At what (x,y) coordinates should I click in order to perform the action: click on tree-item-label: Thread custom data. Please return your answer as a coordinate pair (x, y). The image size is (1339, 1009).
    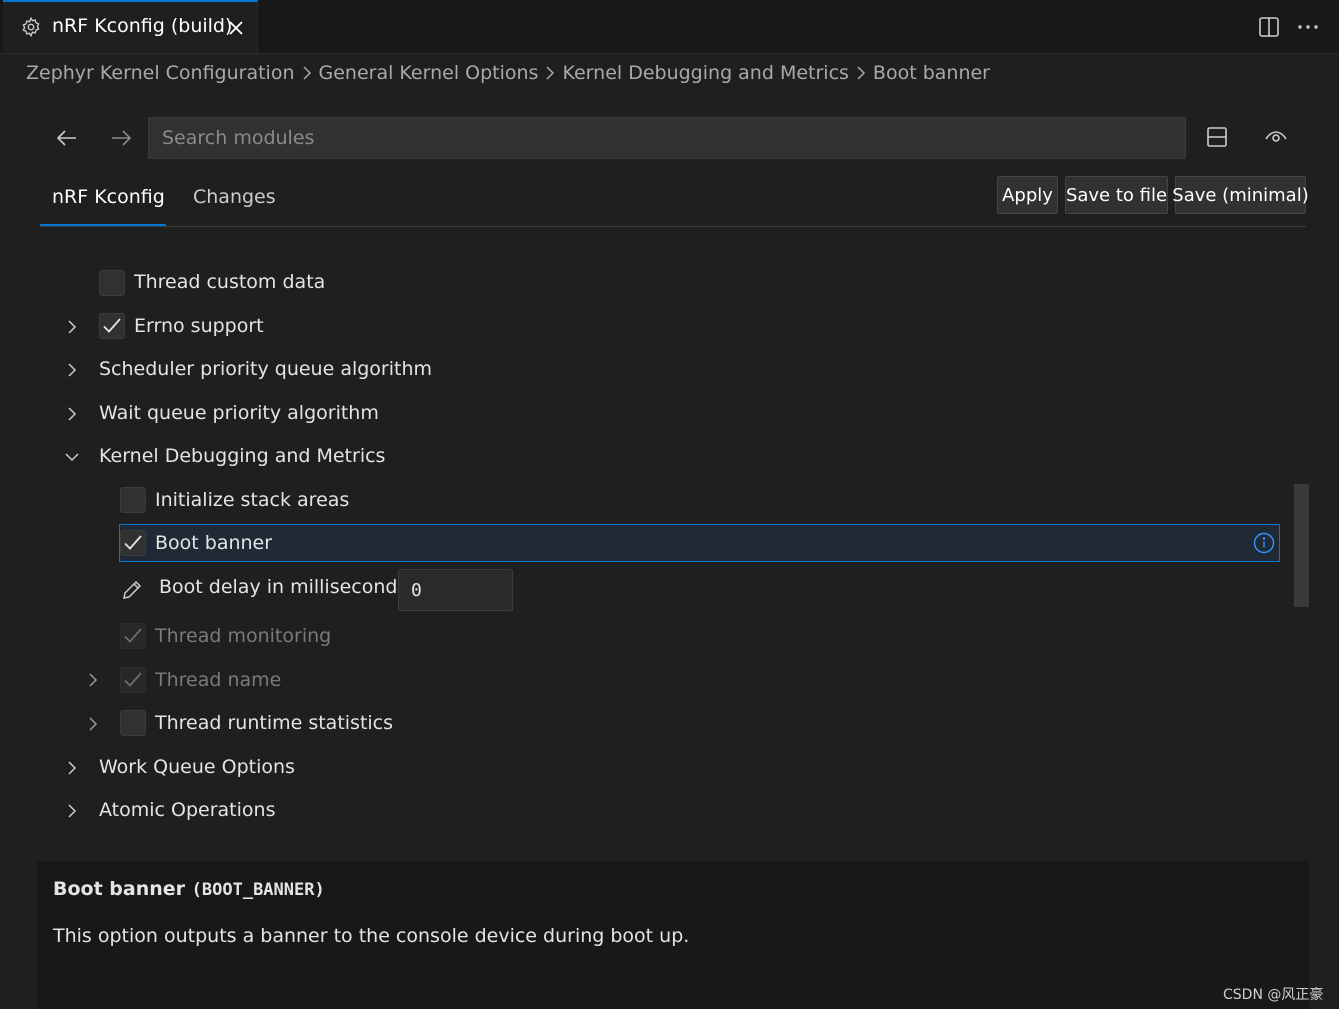
    Looking at the image, I should click on (230, 282).